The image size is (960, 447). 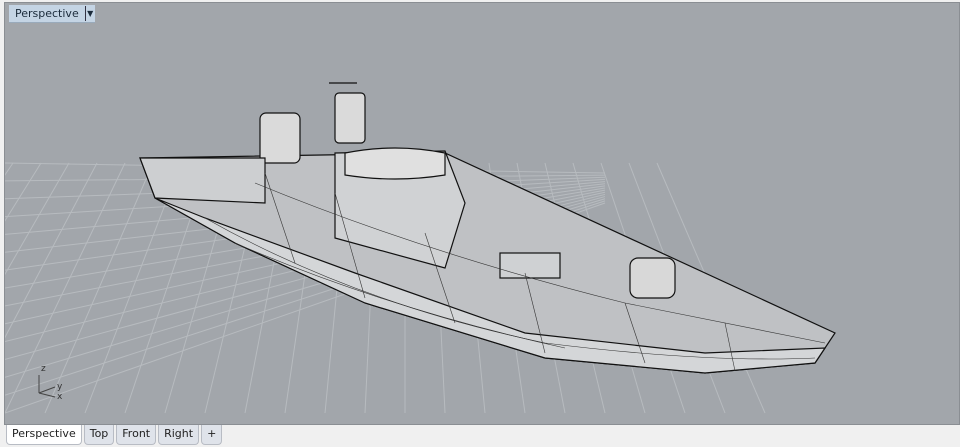 What do you see at coordinates (99, 435) in the screenshot?
I see `tab-top: Top` at bounding box center [99, 435].